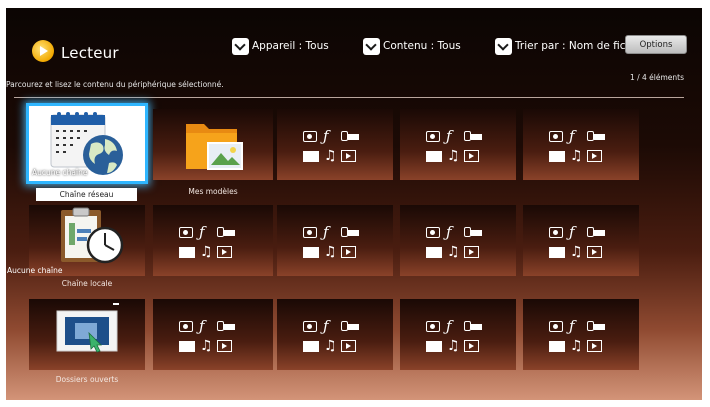  What do you see at coordinates (76, 240) in the screenshot?
I see `tile-local-channel: Aucune chaîne` at bounding box center [76, 240].